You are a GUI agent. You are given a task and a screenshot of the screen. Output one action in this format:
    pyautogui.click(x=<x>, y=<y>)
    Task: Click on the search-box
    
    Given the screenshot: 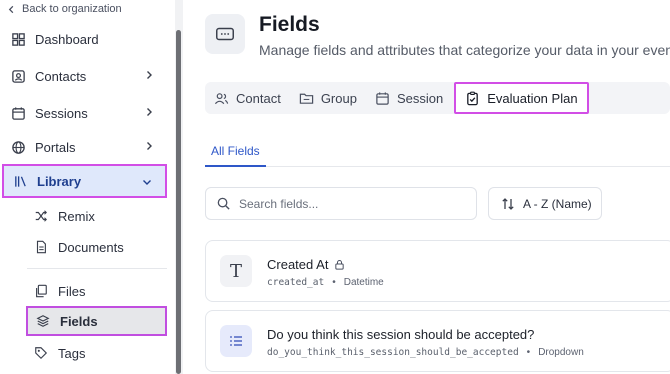 What is the action you would take?
    pyautogui.click(x=341, y=203)
    